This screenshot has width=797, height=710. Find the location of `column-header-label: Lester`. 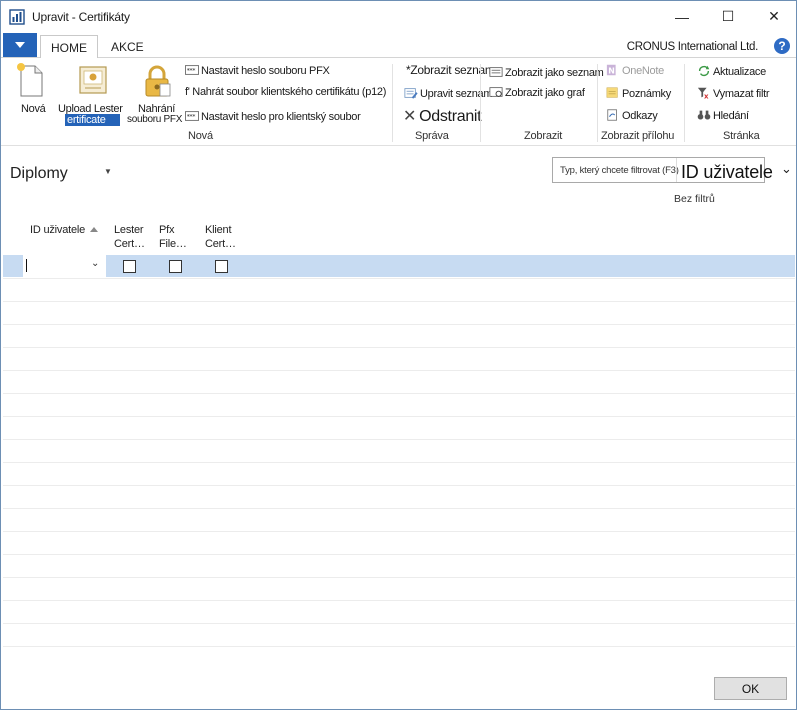

column-header-label: Lester is located at coordinates (129, 230).